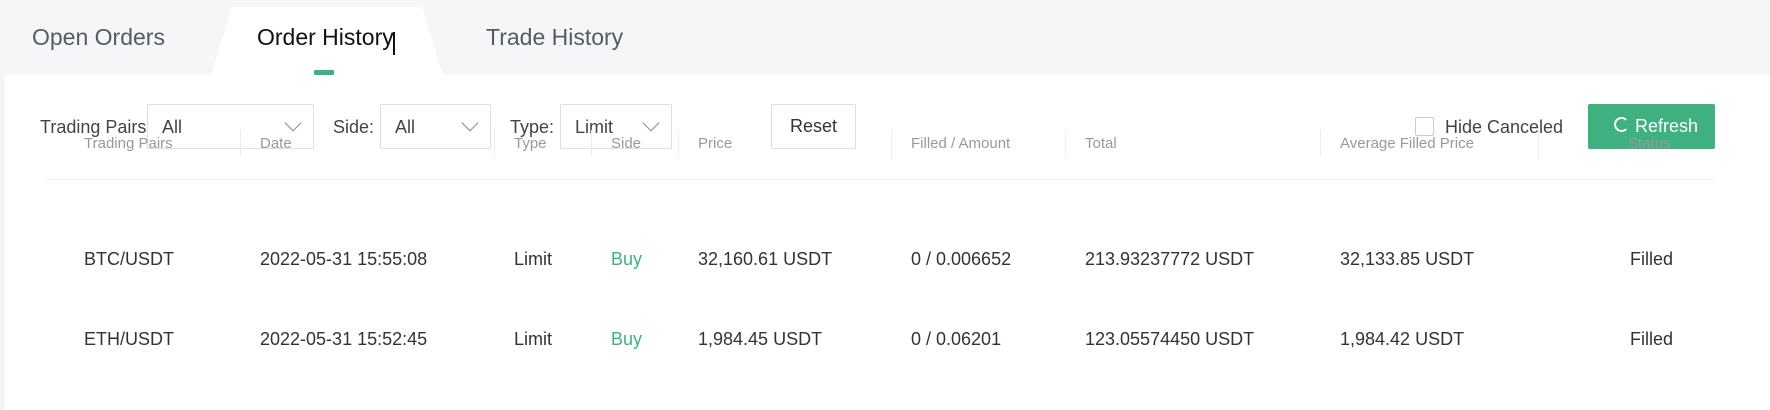  I want to click on cell-filled-amount: 0 / 0.06201, so click(956, 339).